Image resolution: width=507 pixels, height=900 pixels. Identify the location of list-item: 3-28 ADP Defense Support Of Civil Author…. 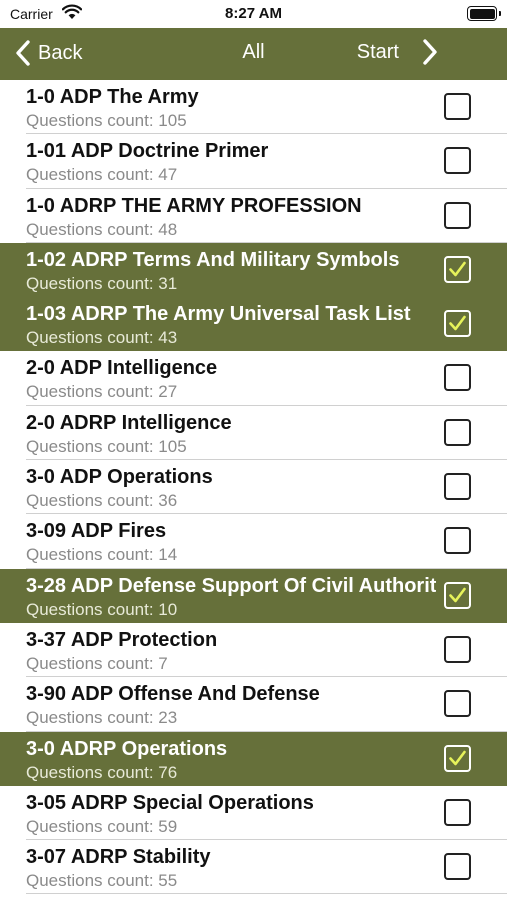
(253, 595).